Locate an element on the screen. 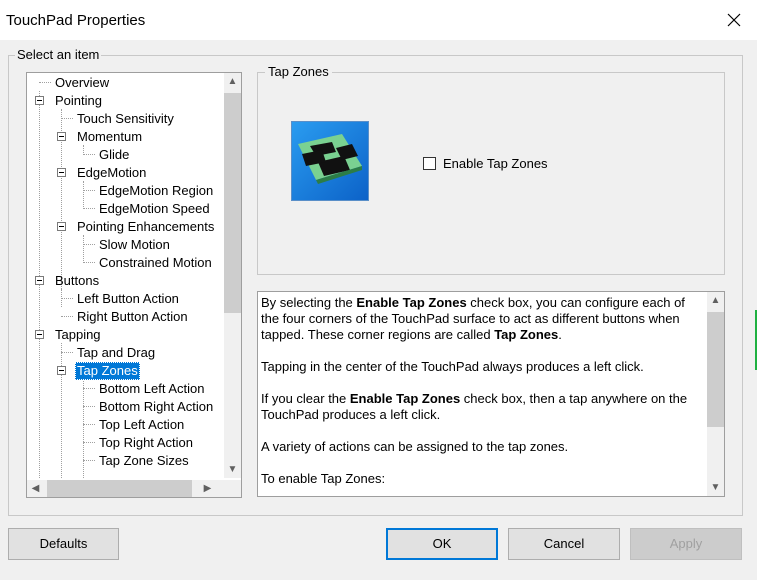 The height and width of the screenshot is (580, 757). tree-item: Left Button Action is located at coordinates (128, 299).